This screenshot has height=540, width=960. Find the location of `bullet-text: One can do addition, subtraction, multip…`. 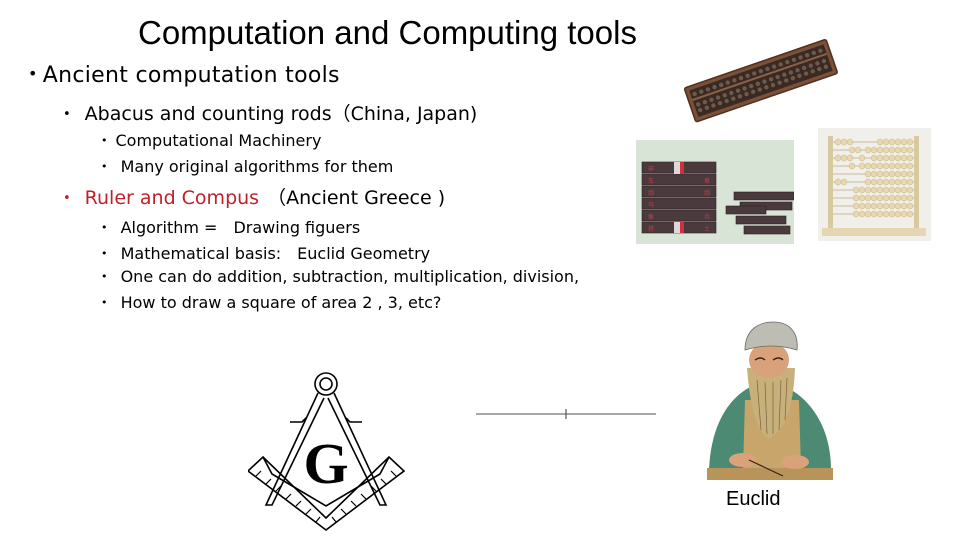

bullet-text: One can do addition, subtraction, multip… is located at coordinates (347, 276).